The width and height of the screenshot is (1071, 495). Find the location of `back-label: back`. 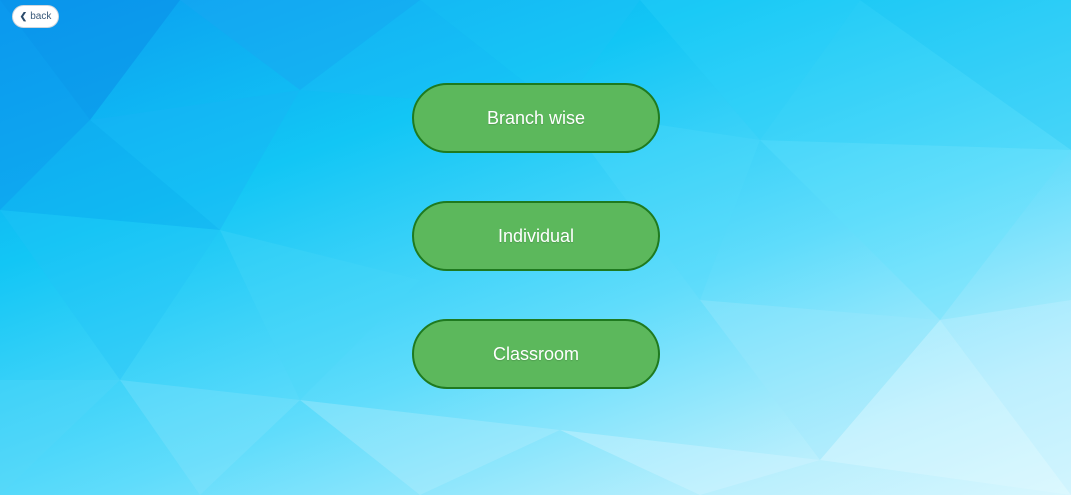

back-label: back is located at coordinates (41, 16).